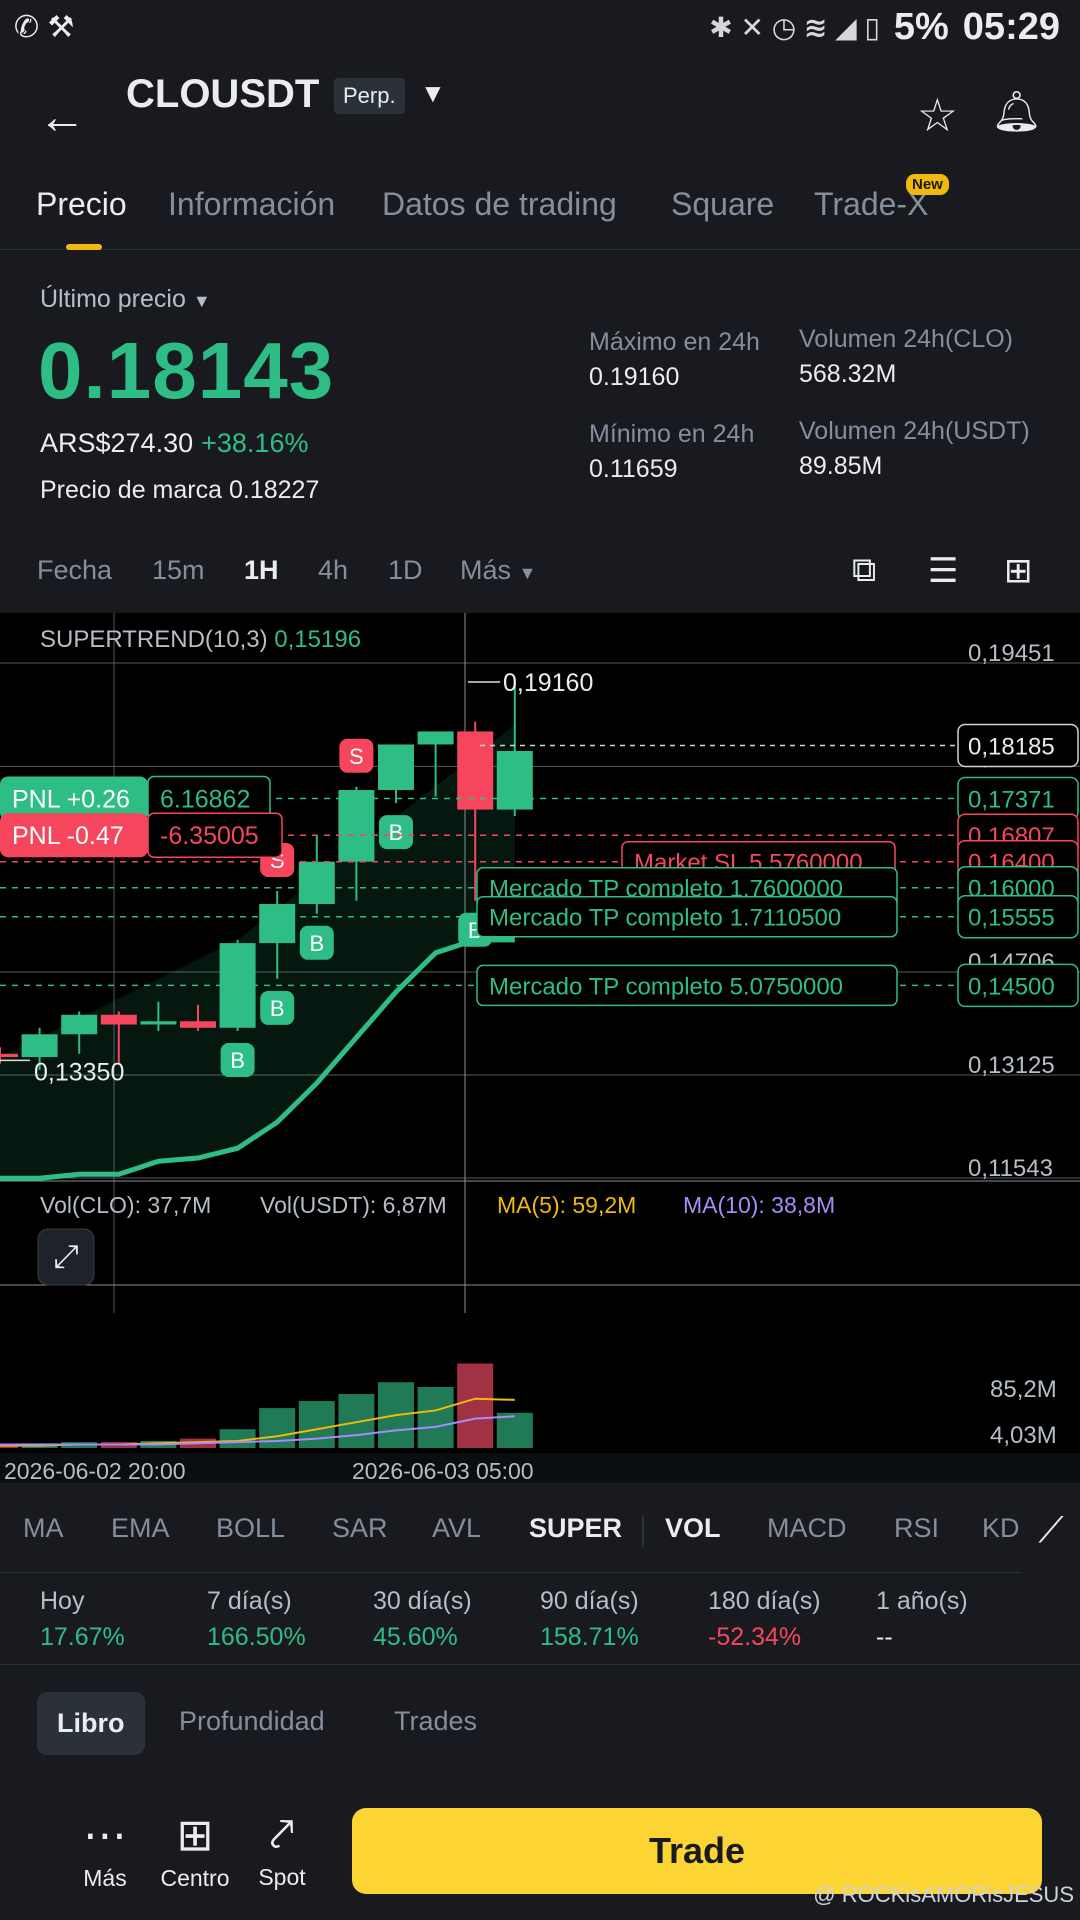 This screenshot has height=1920, width=1080. What do you see at coordinates (353, 1205) in the screenshot?
I see `volume-quote-label: Vol(USDT): 6,87M` at bounding box center [353, 1205].